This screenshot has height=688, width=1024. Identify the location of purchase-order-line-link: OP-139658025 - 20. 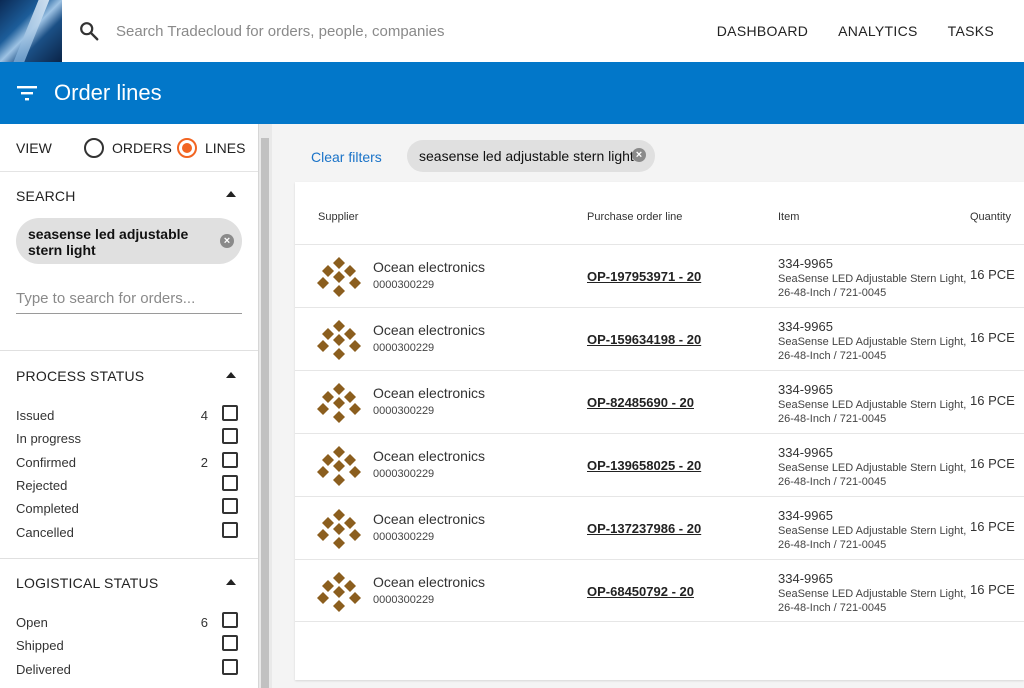
(644, 465).